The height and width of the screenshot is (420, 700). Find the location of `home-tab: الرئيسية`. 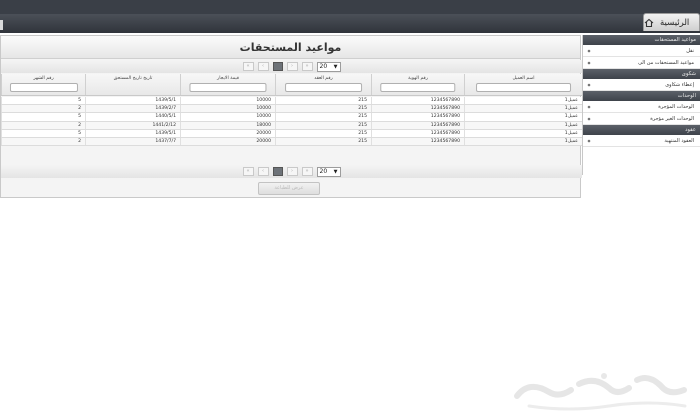

home-tab: الرئيسية is located at coordinates (671, 22).